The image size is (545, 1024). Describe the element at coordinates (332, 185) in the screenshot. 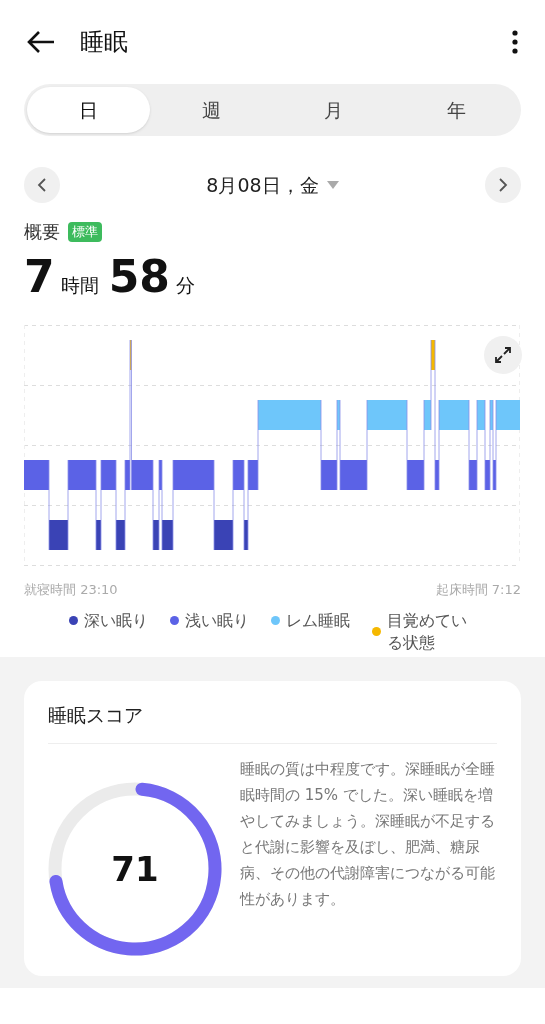

I see `dropdown-caret-icon` at that location.